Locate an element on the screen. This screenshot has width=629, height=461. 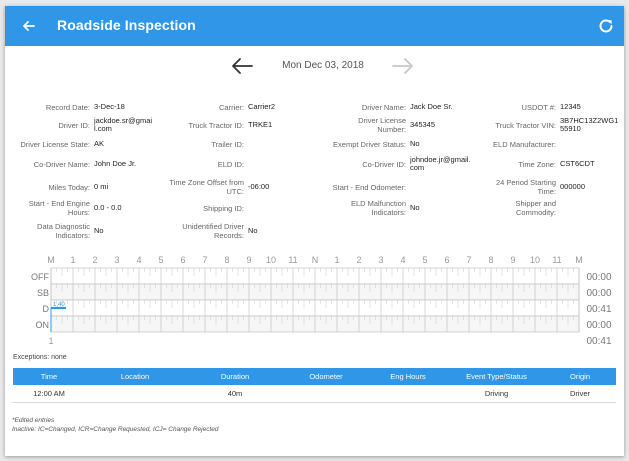
app-bar: Roadside Inspection is located at coordinates (314, 26).